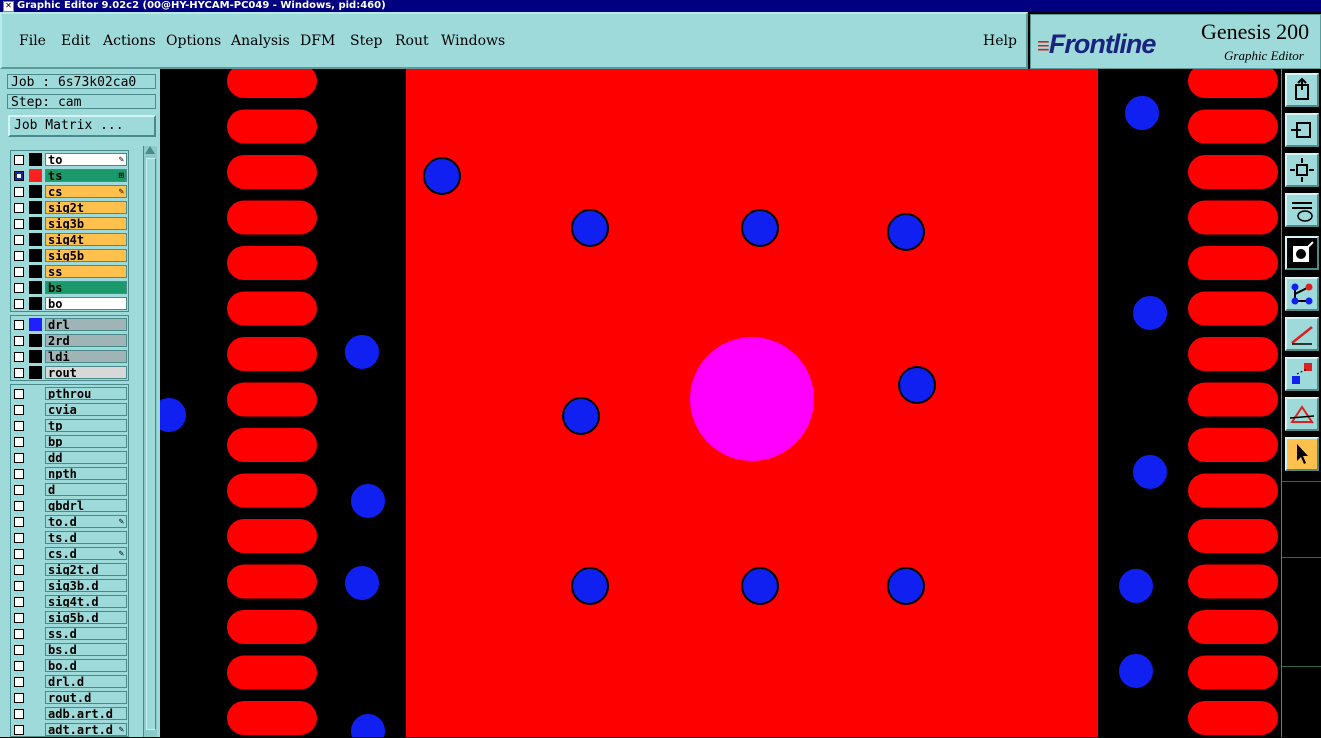 The image size is (1321, 738). I want to click on layer-name: npth, so click(86, 473).